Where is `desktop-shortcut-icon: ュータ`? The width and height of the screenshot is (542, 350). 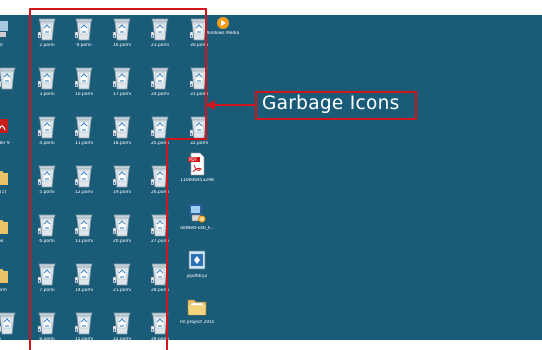
desktop-shortcut-icon: ュータ is located at coordinates (12, 39).